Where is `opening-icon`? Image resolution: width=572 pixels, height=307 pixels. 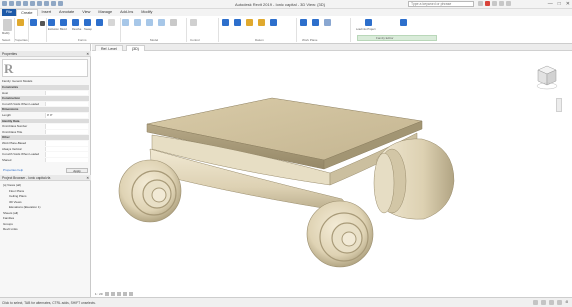
opening-icon is located at coordinates (161, 22).